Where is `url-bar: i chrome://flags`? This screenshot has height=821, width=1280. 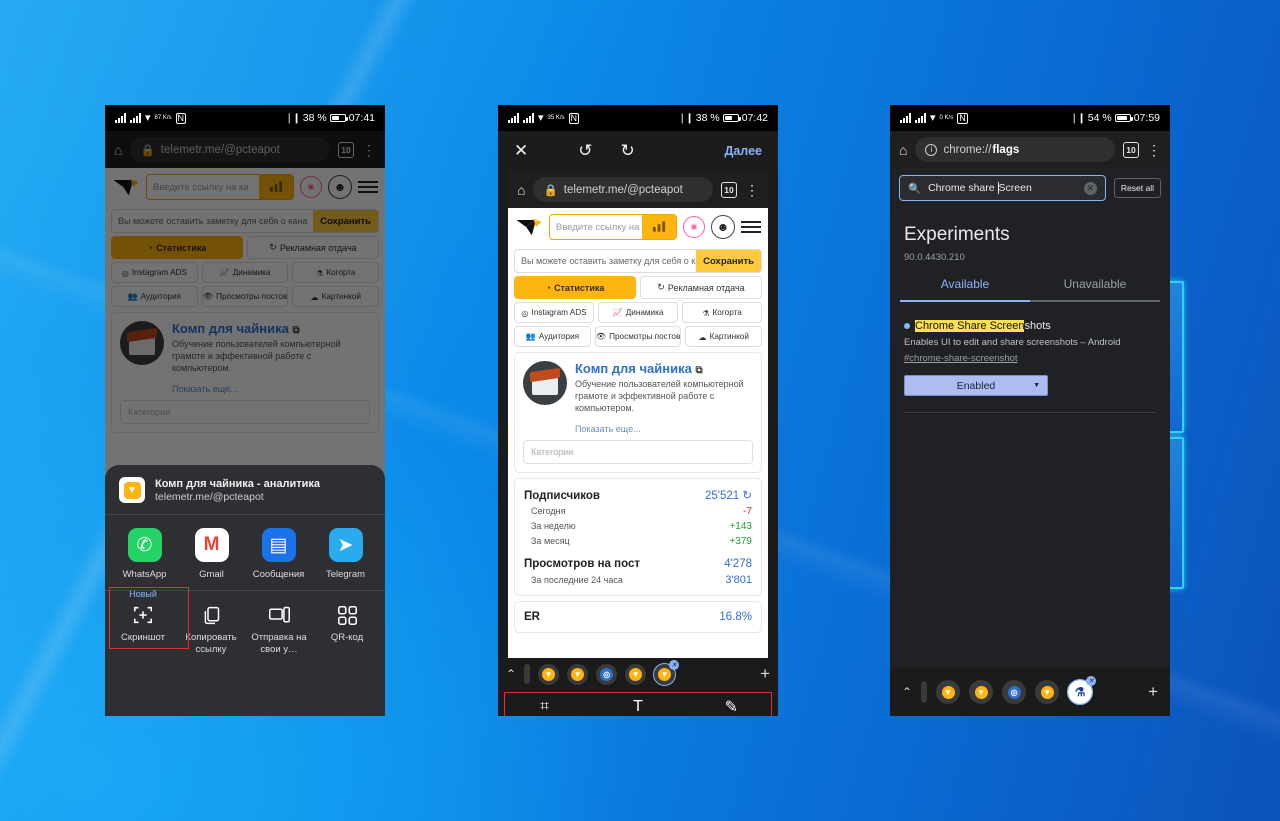
url-bar: i chrome://flags is located at coordinates (1015, 149).